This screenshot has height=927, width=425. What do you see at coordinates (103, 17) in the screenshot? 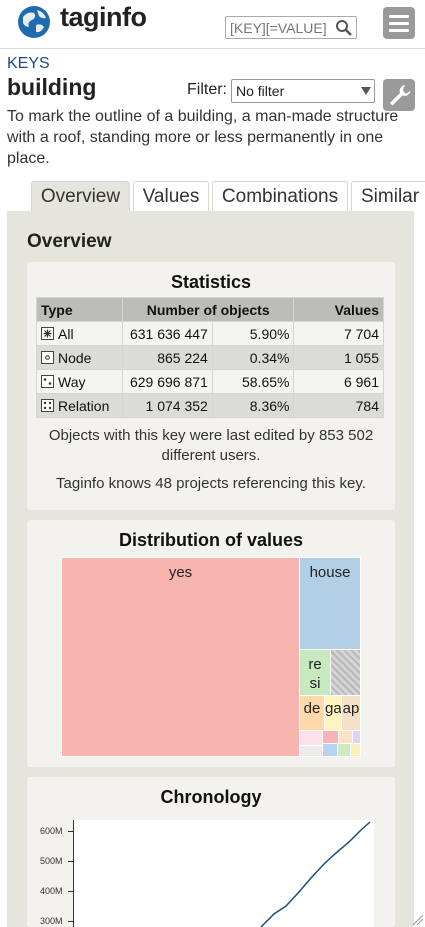
I see `logo-text: taginfo` at bounding box center [103, 17].